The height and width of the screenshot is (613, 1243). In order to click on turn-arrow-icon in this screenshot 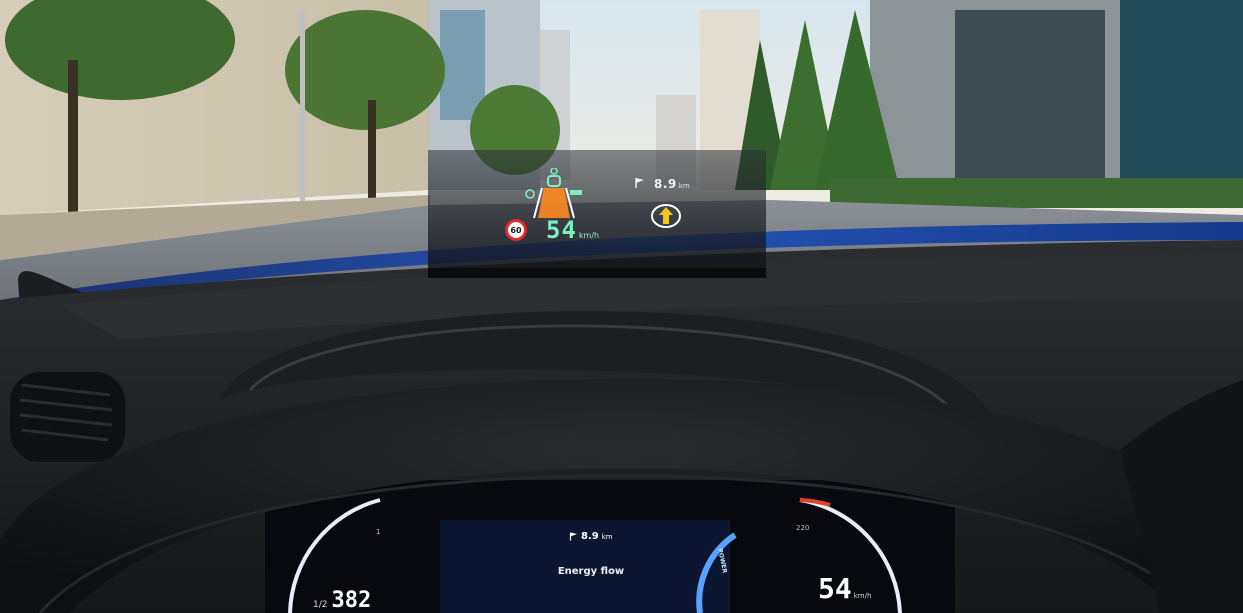, I will do `click(666, 216)`.